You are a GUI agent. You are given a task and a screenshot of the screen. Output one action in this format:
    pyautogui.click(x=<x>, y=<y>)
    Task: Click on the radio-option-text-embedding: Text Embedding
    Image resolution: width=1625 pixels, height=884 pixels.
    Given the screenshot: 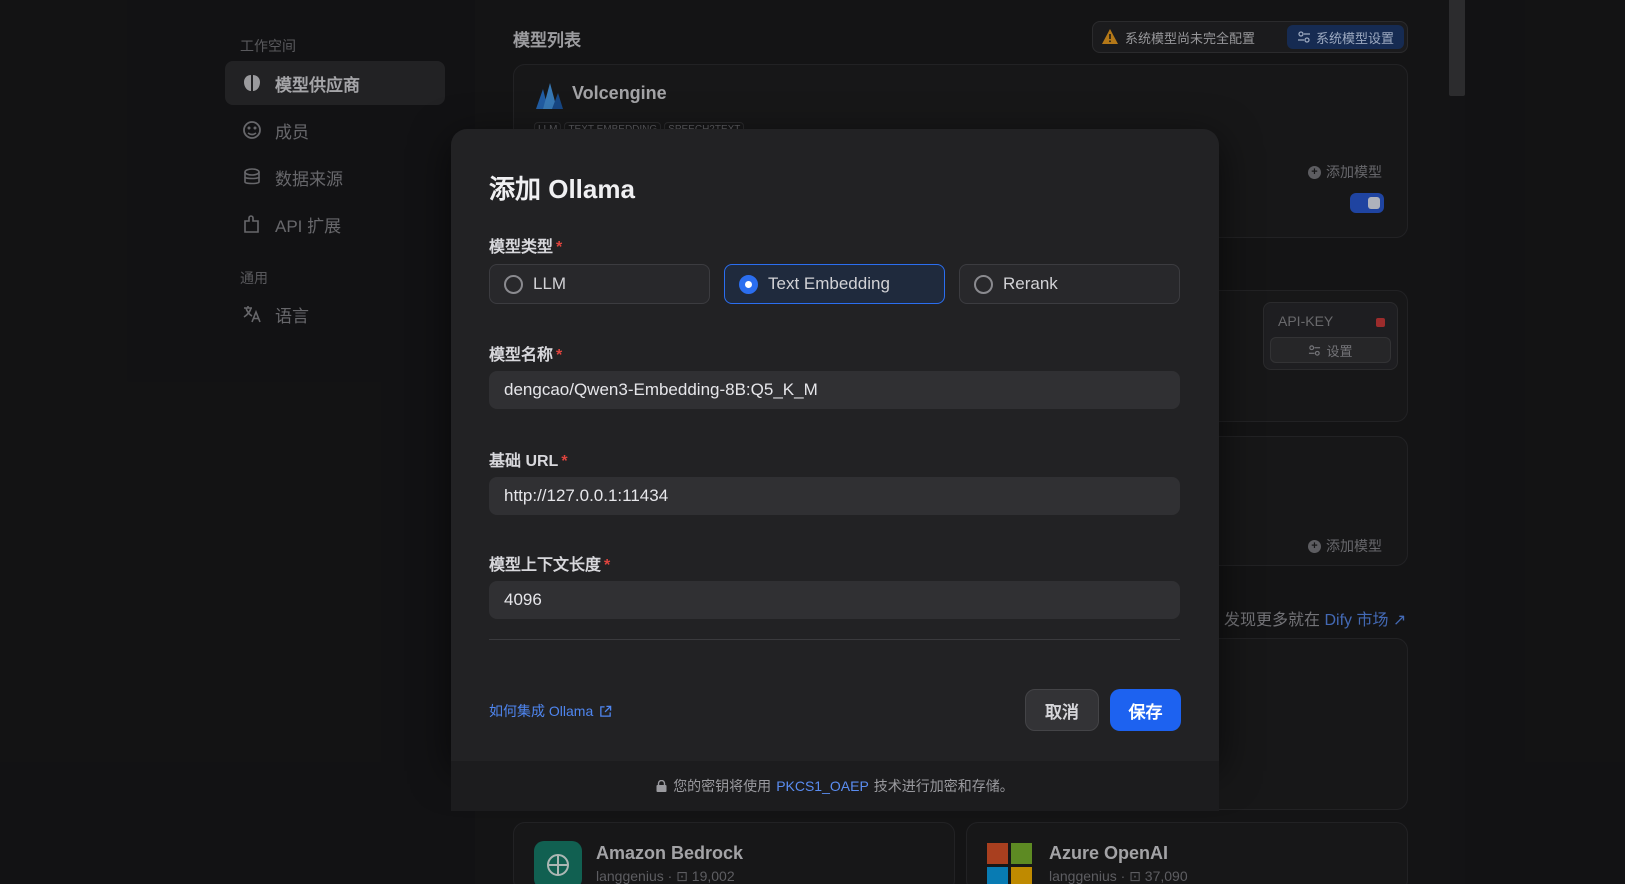 What is the action you would take?
    pyautogui.click(x=834, y=284)
    